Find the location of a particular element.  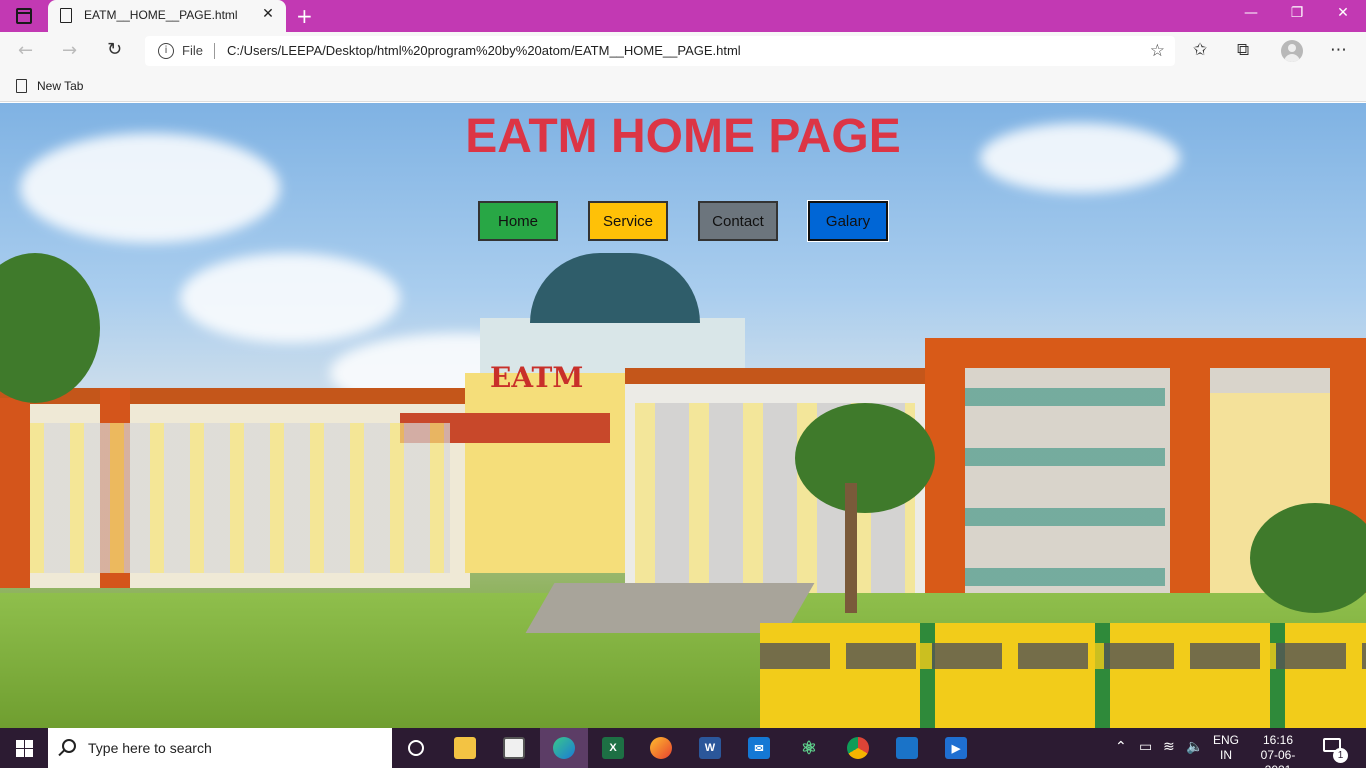

taskbar-search: Type here to search is located at coordinates (220, 748).